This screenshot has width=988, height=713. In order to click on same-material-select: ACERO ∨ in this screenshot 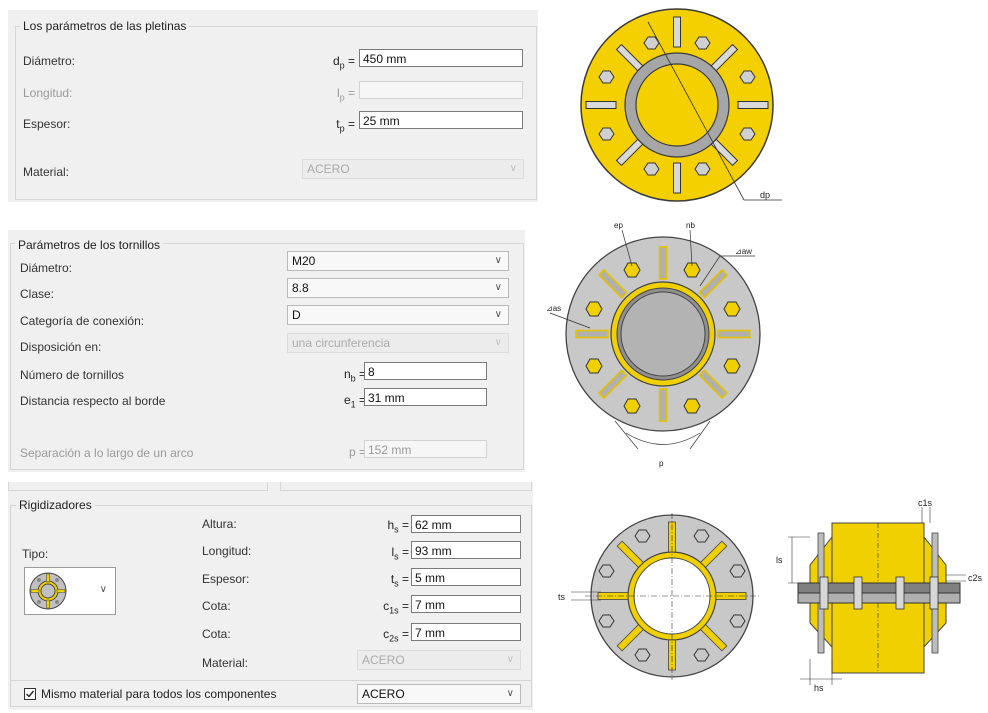, I will do `click(439, 694)`.